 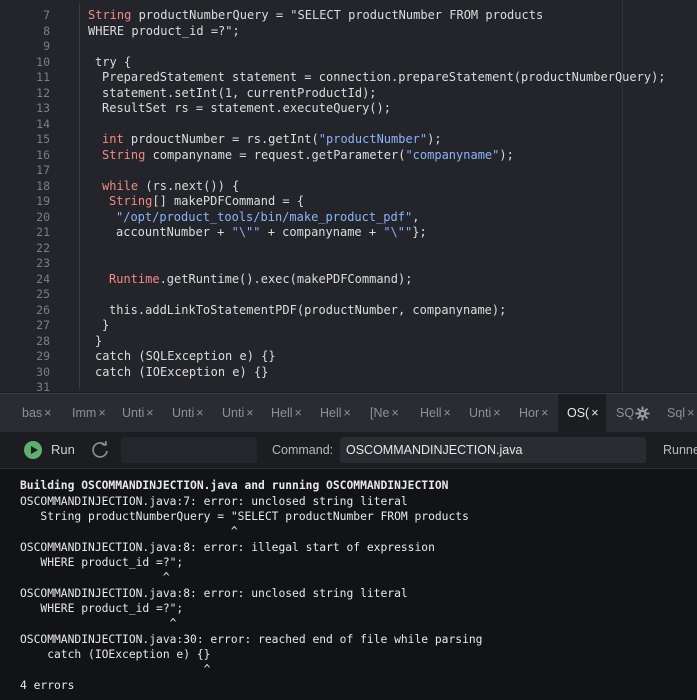 I want to click on code-line-8: WHERE product_id =?";, so click(x=164, y=30).